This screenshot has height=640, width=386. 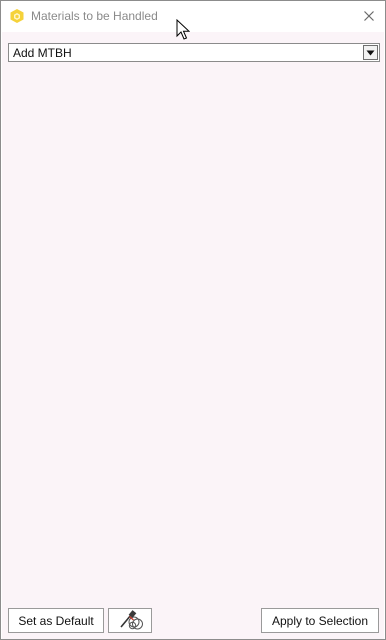 What do you see at coordinates (194, 52) in the screenshot?
I see `add-mtbh-dropdown: Add MTBH` at bounding box center [194, 52].